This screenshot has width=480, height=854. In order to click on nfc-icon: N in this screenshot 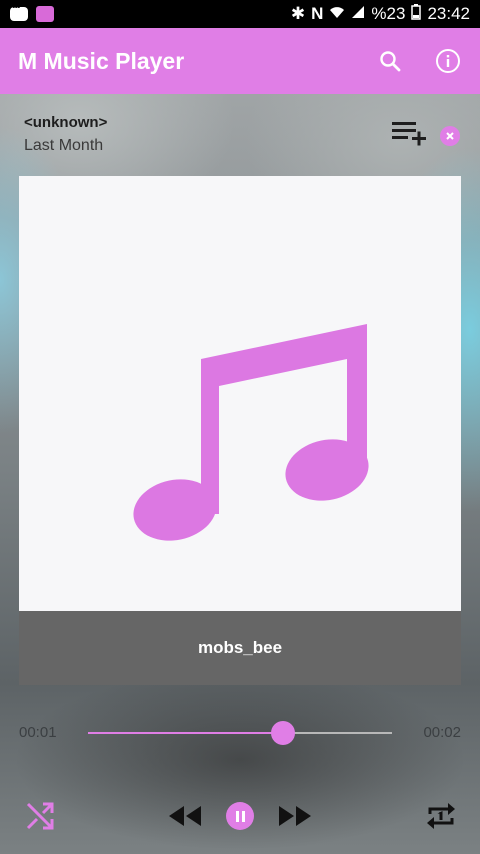, I will do `click(317, 13)`.